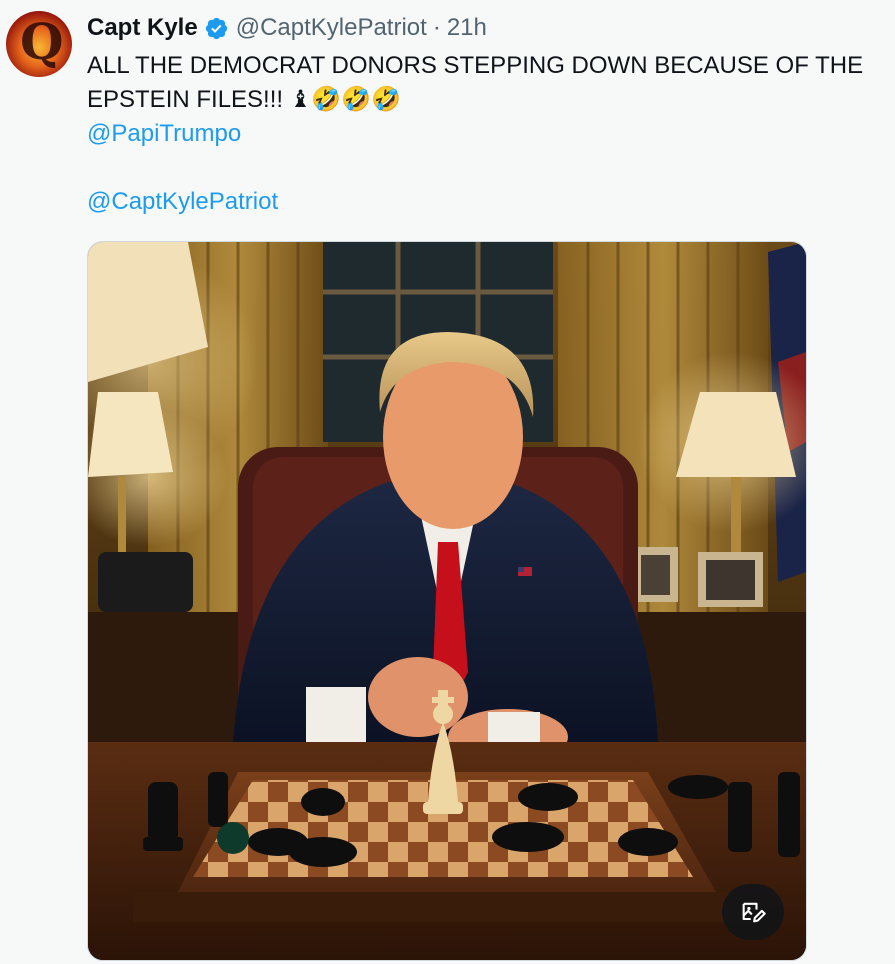 This screenshot has width=895, height=964. I want to click on avatar-q-logo: Q, so click(42, 41).